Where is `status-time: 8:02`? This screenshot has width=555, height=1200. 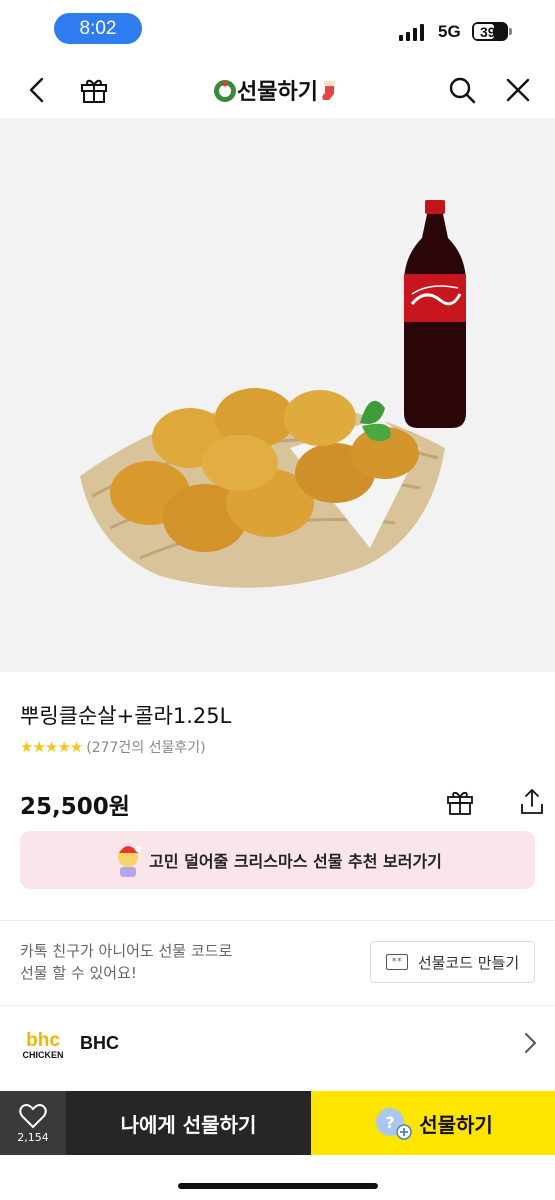 status-time: 8:02 is located at coordinates (98, 28).